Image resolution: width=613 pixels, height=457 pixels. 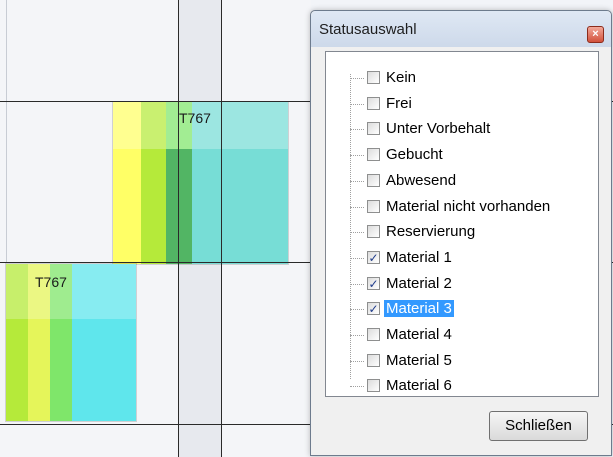 I want to click on close-icon: ×, so click(x=595, y=34).